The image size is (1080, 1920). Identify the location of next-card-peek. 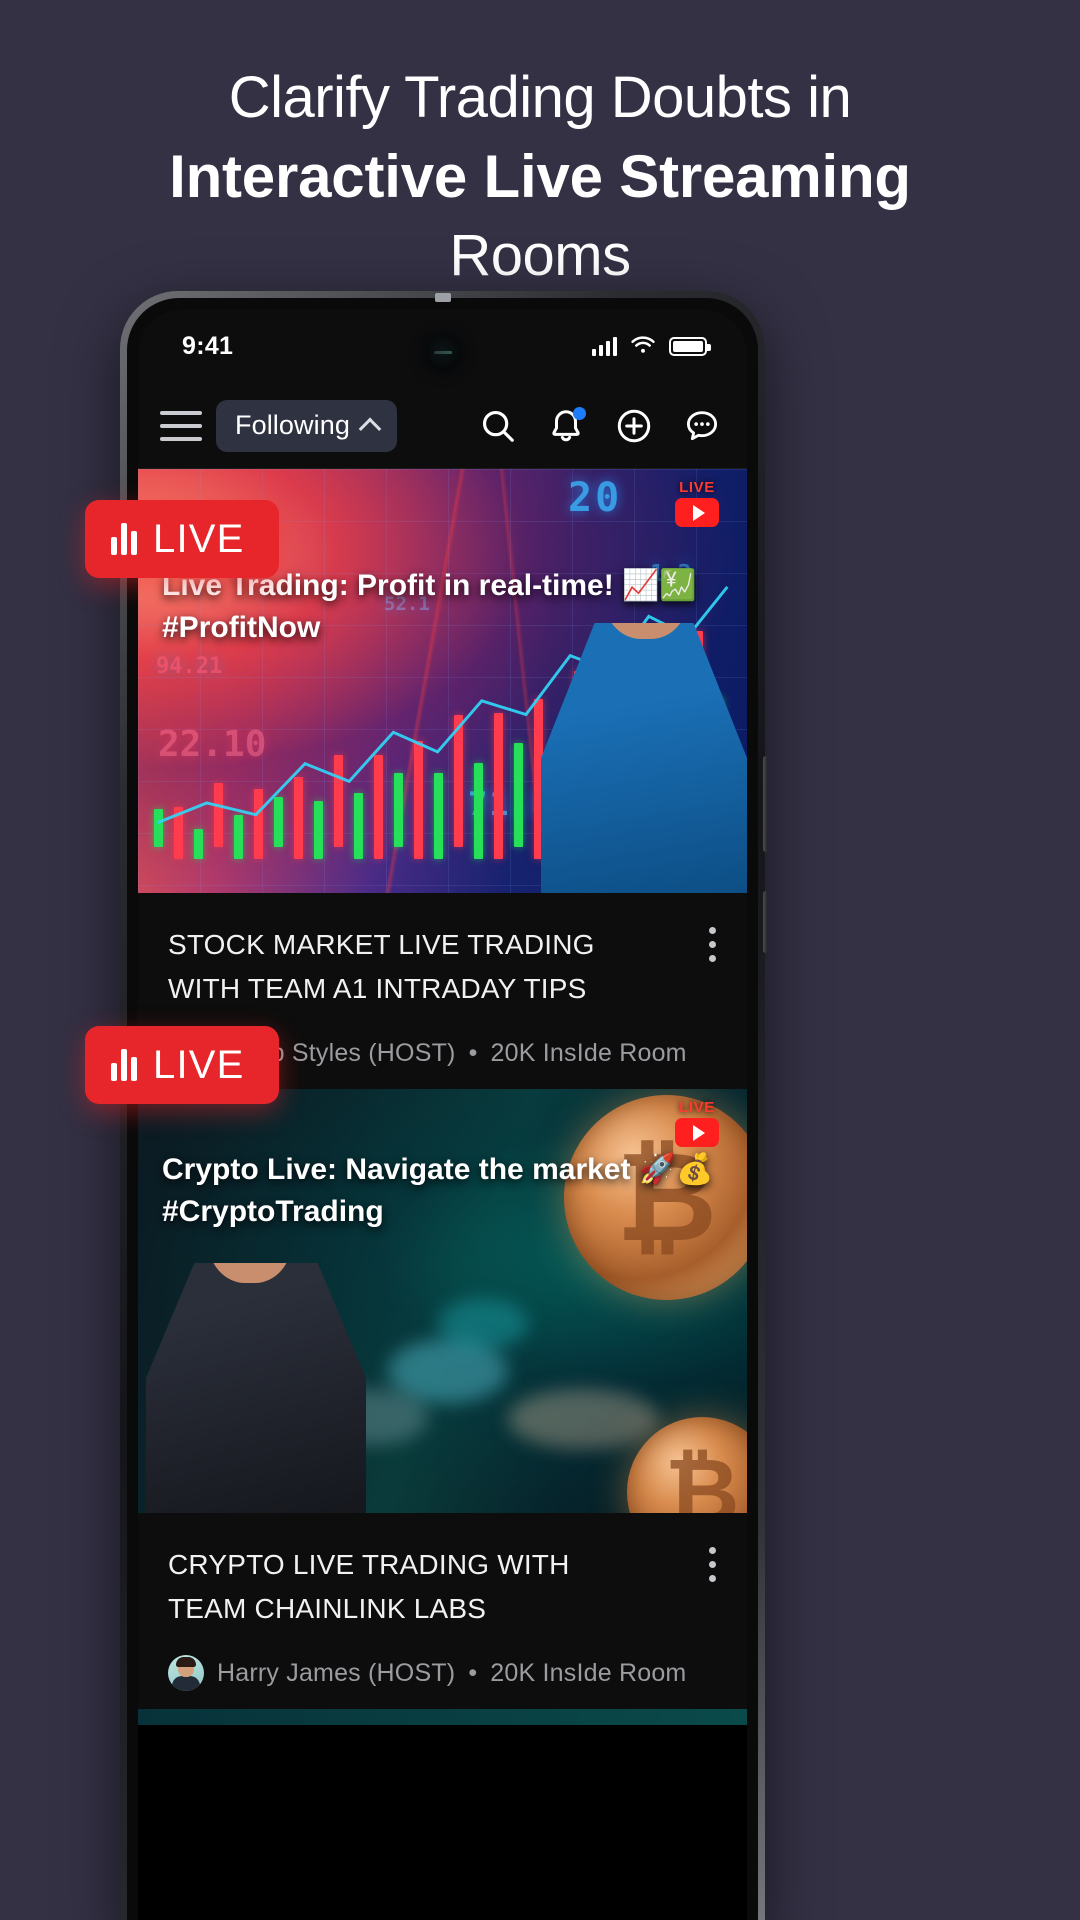
(442, 1717).